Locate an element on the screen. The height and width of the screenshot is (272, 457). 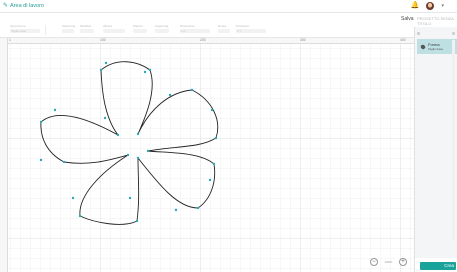
scrollbar is located at coordinates (453, 140).